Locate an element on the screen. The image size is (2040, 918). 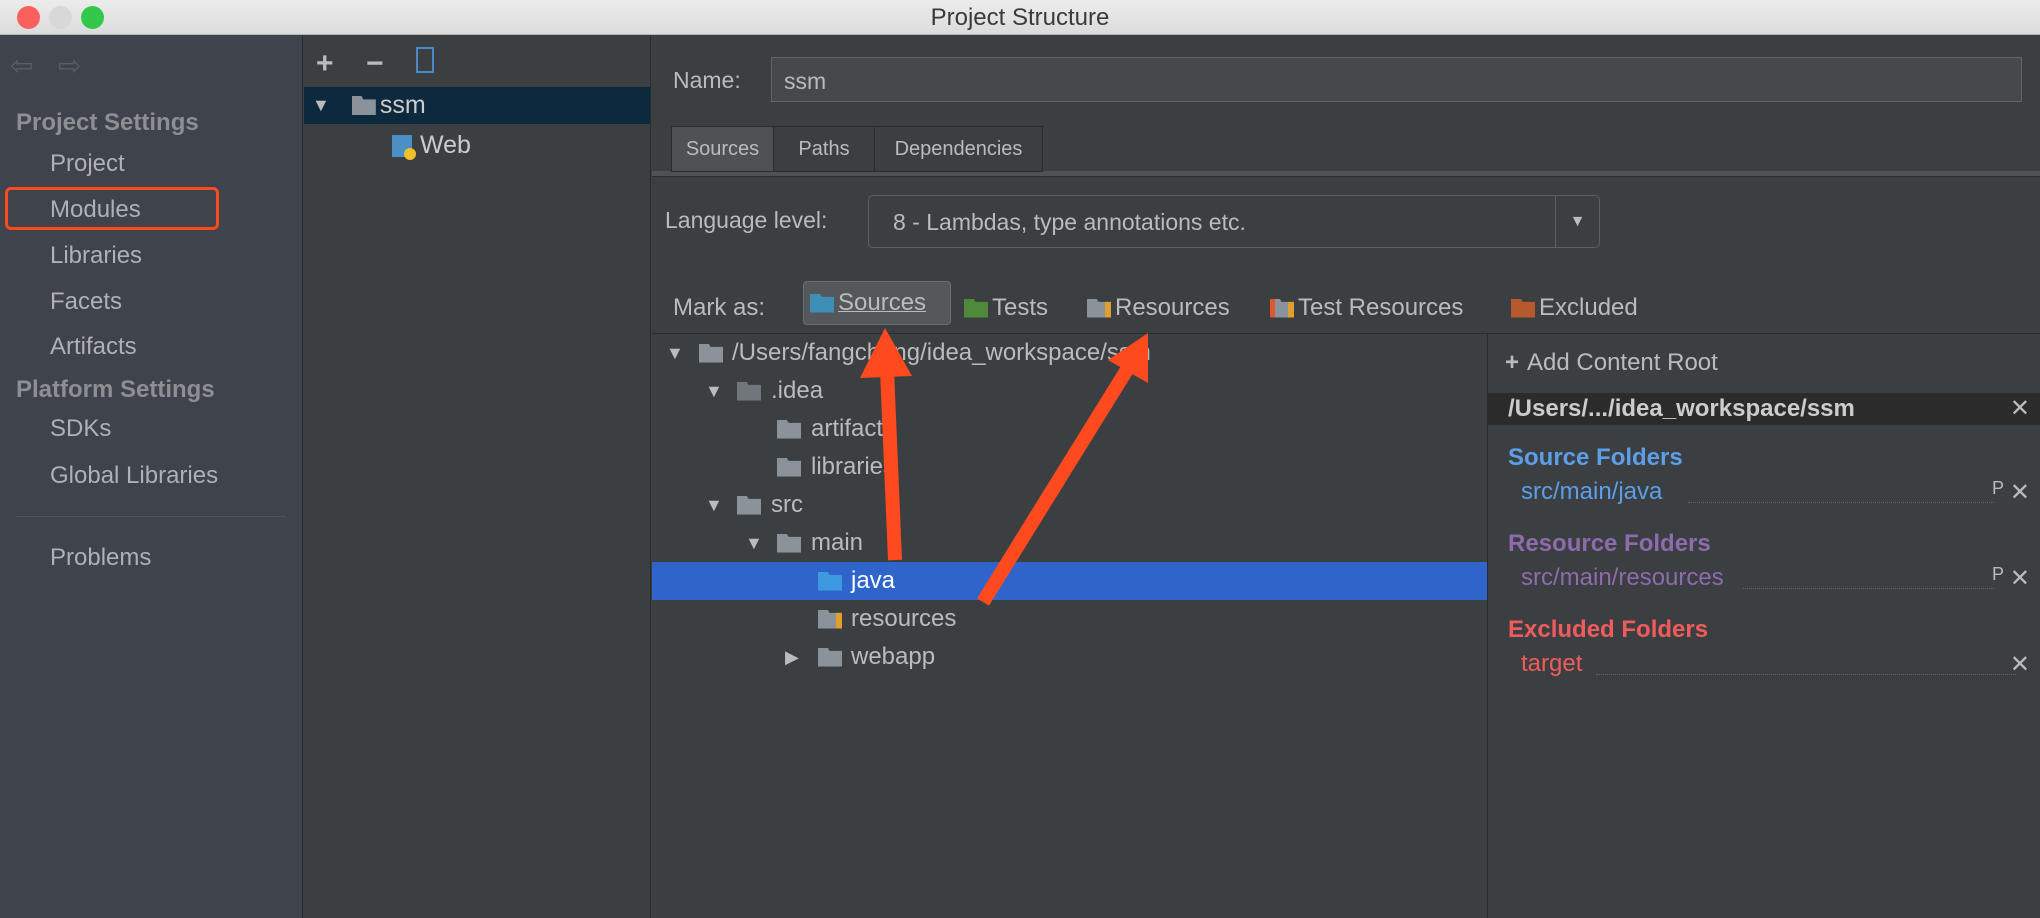
mark-sources-label: Sources is located at coordinates (882, 302).